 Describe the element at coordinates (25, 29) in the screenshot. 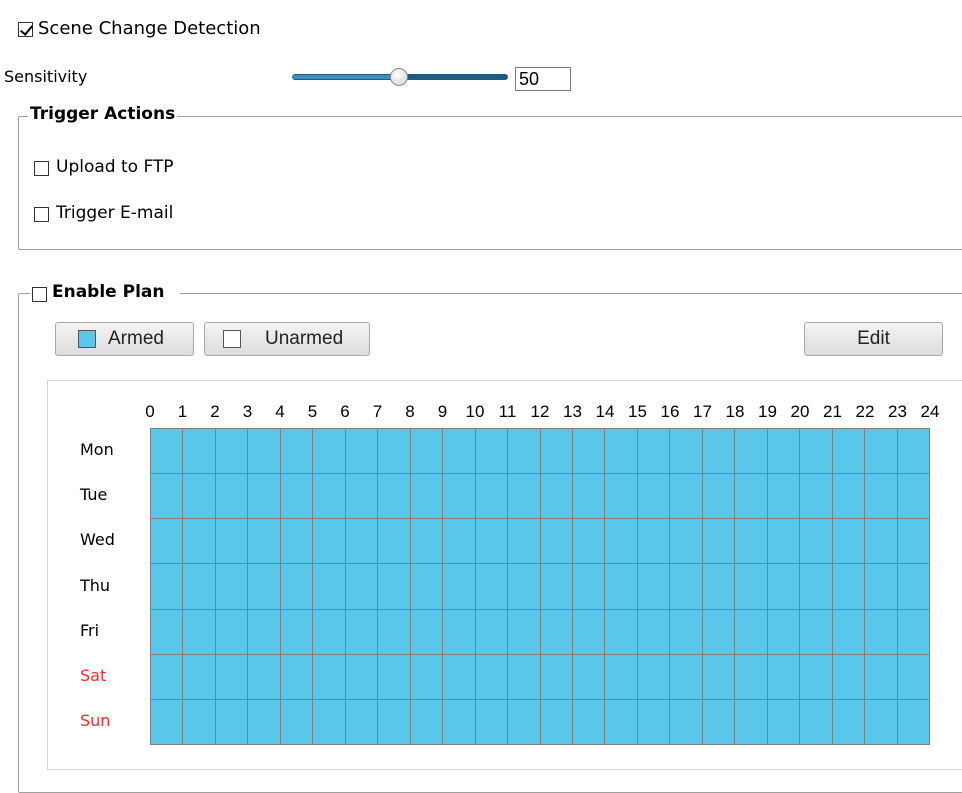

I see `scene-change-checkbox` at that location.